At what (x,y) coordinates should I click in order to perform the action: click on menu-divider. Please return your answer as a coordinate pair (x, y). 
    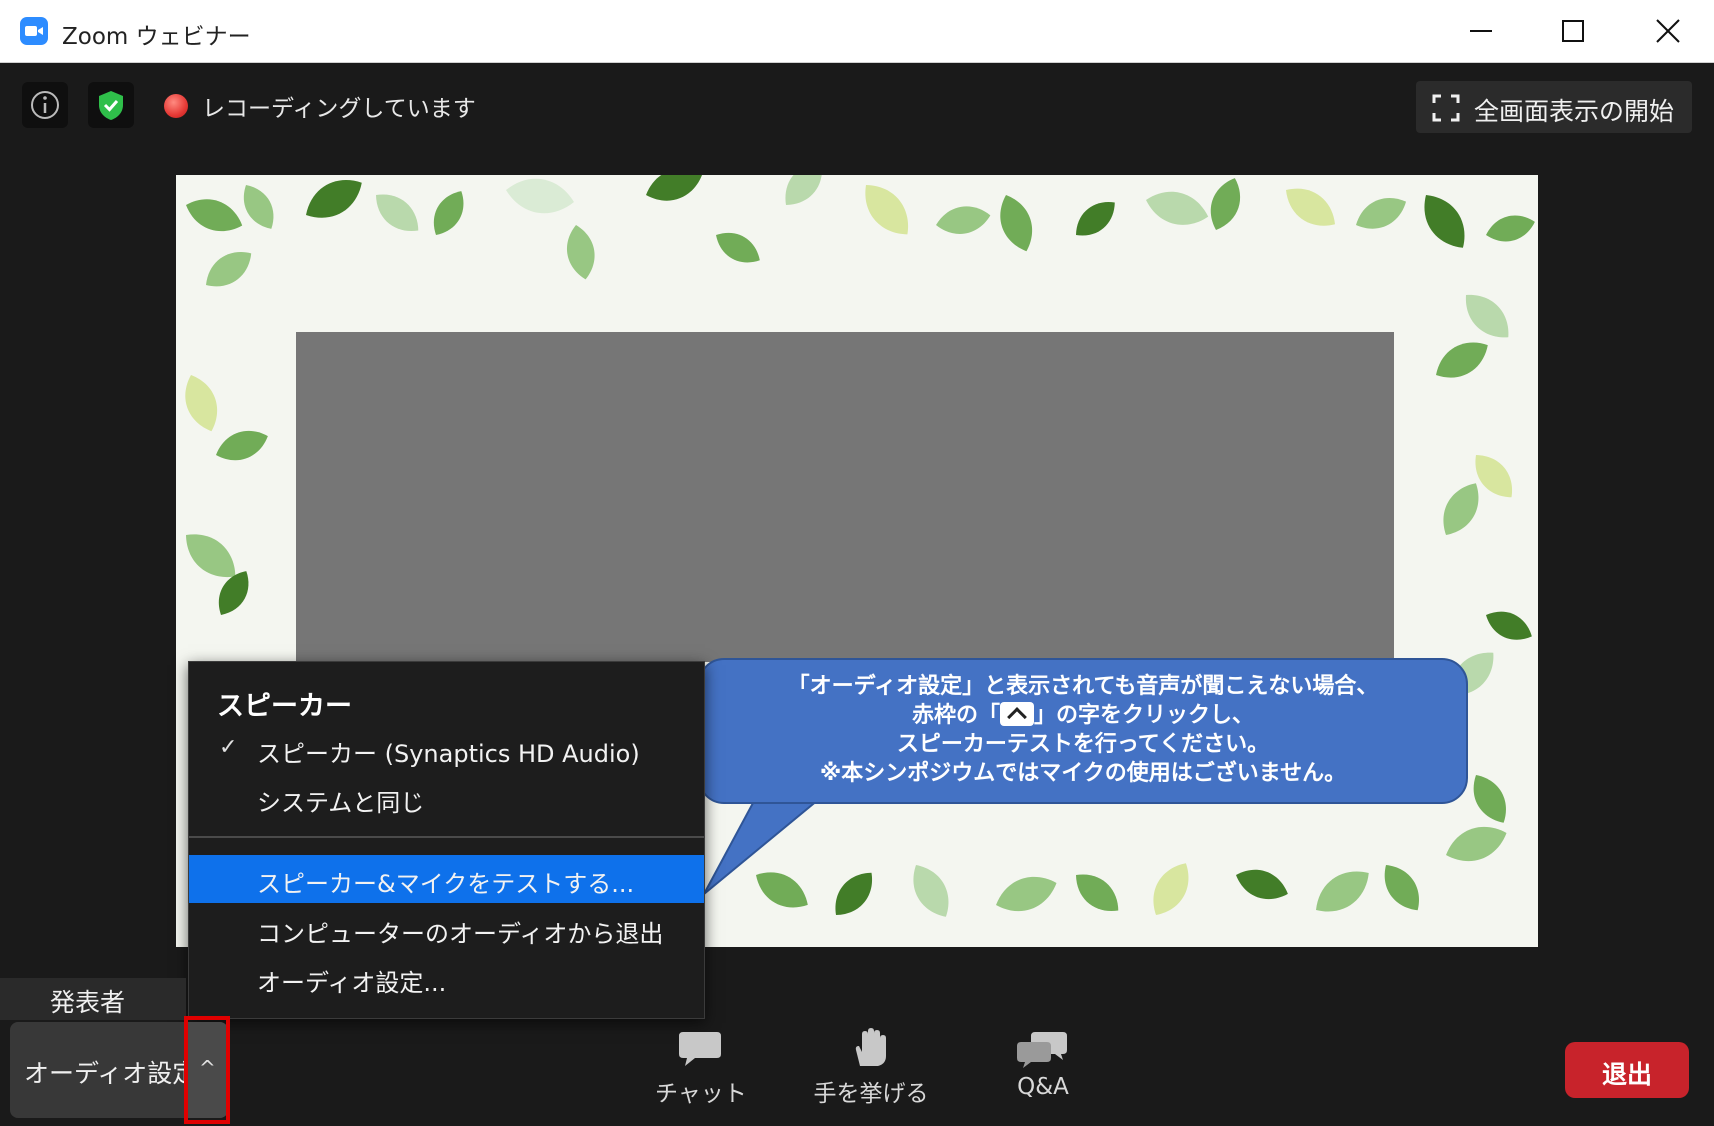
    Looking at the image, I should click on (446, 837).